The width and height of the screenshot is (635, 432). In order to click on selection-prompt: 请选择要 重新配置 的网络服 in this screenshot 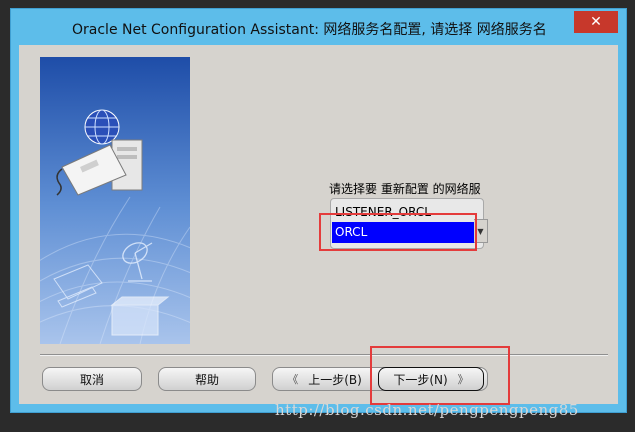, I will do `click(405, 189)`.